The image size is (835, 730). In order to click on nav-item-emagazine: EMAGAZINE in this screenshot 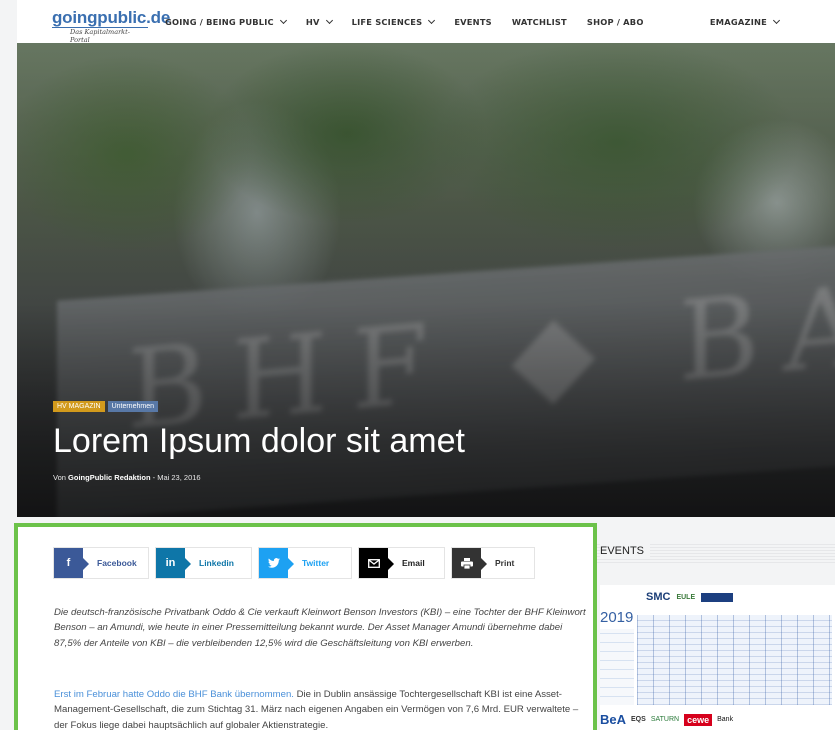, I will do `click(745, 21)`.